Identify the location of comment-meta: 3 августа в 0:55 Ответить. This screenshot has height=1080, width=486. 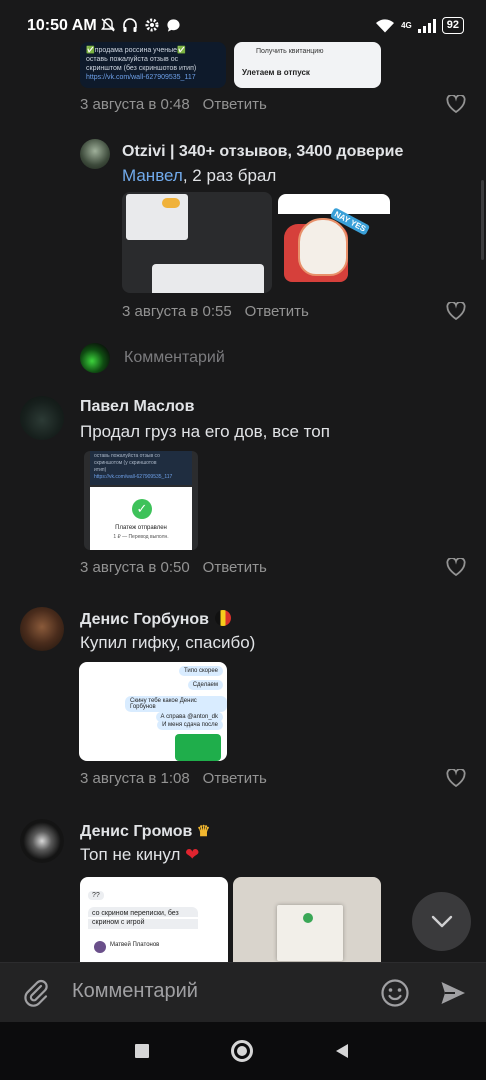
(215, 311).